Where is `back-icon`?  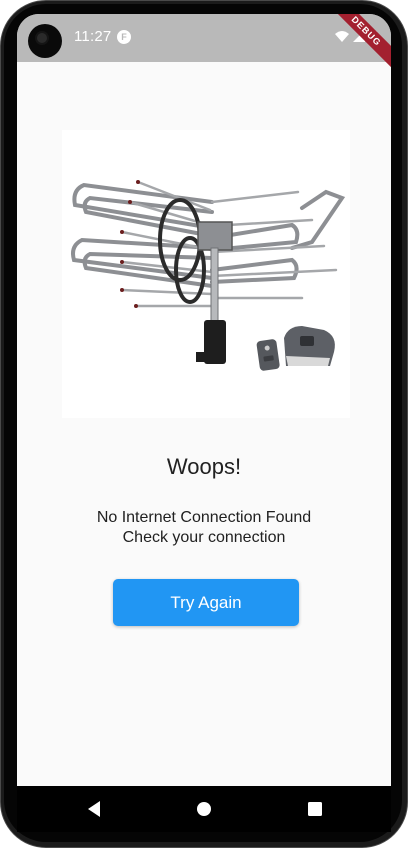
back-icon is located at coordinates (95, 809).